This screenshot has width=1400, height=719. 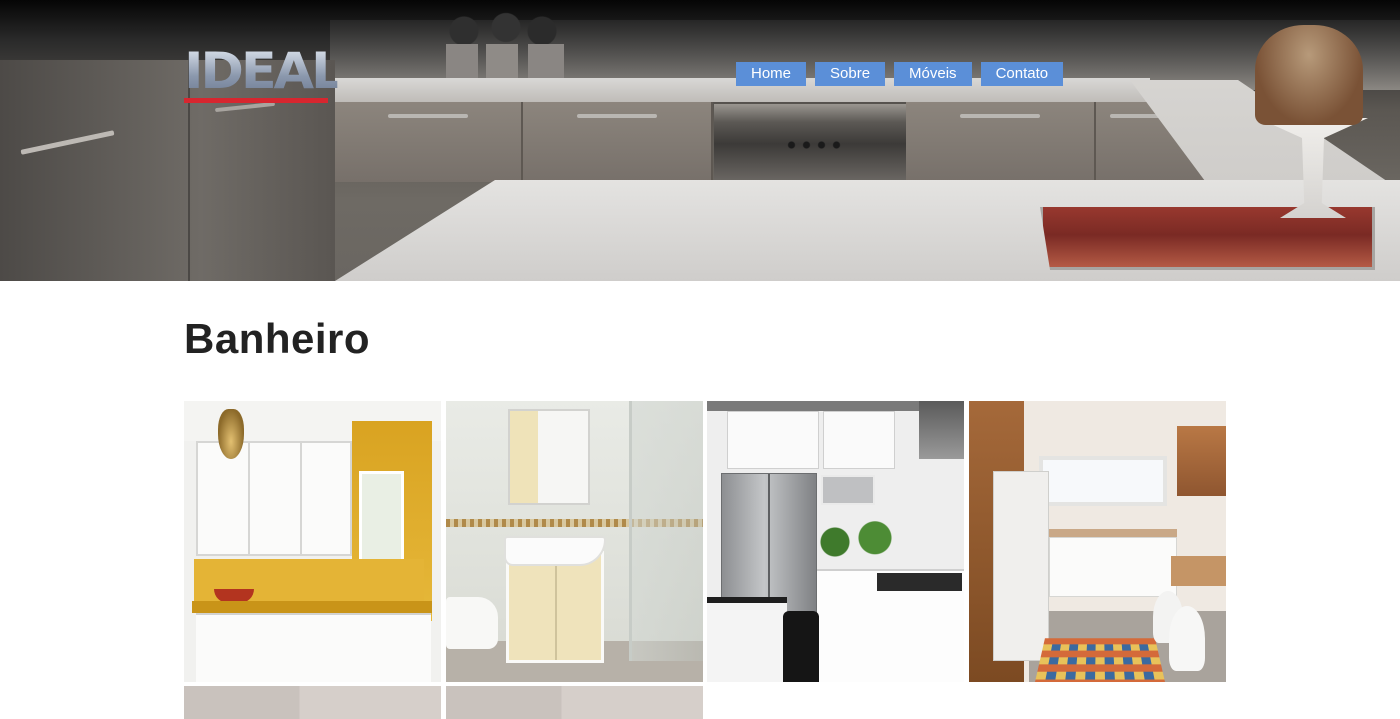 I want to click on lamp-image, so click(x=231, y=434).